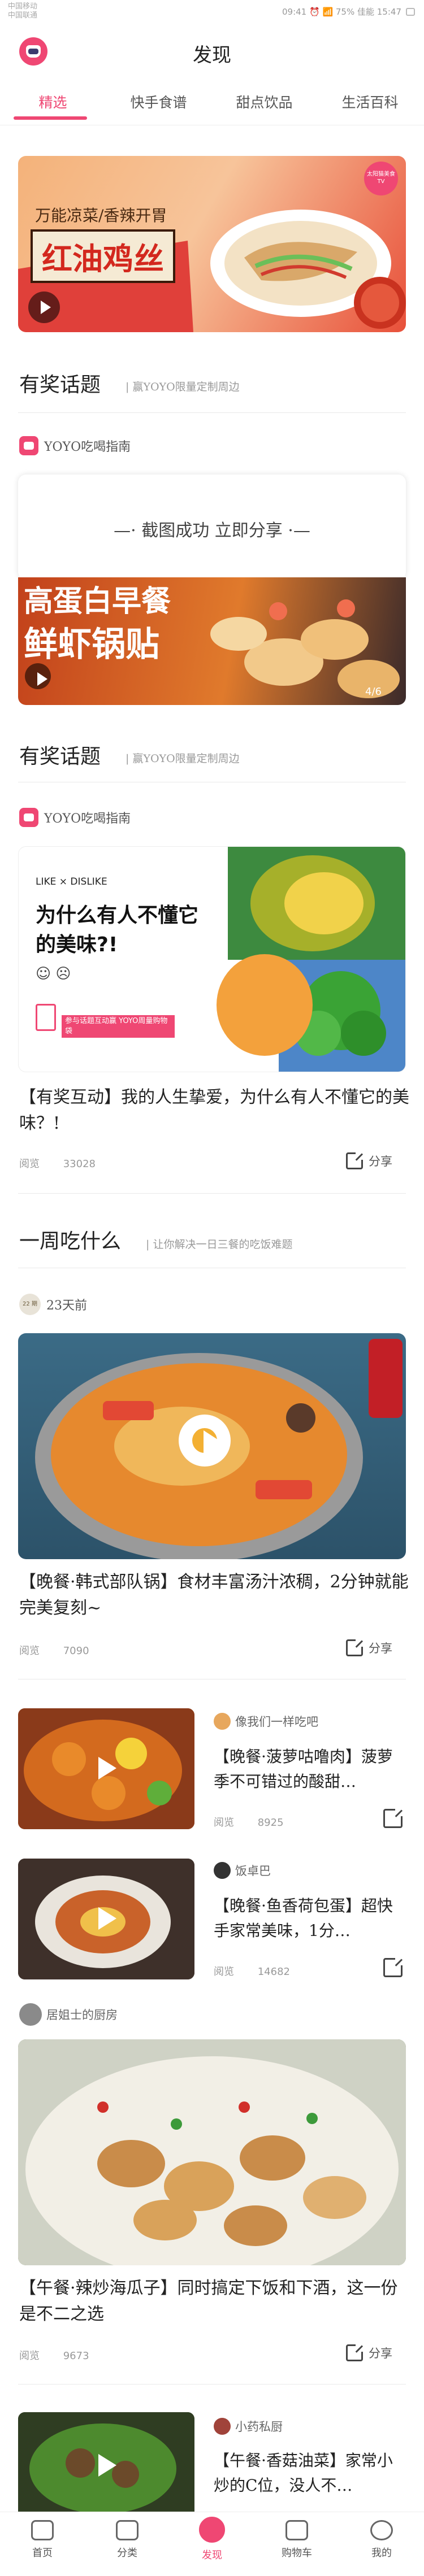  I want to click on carrier-line-2: 中国联通, so click(23, 15).